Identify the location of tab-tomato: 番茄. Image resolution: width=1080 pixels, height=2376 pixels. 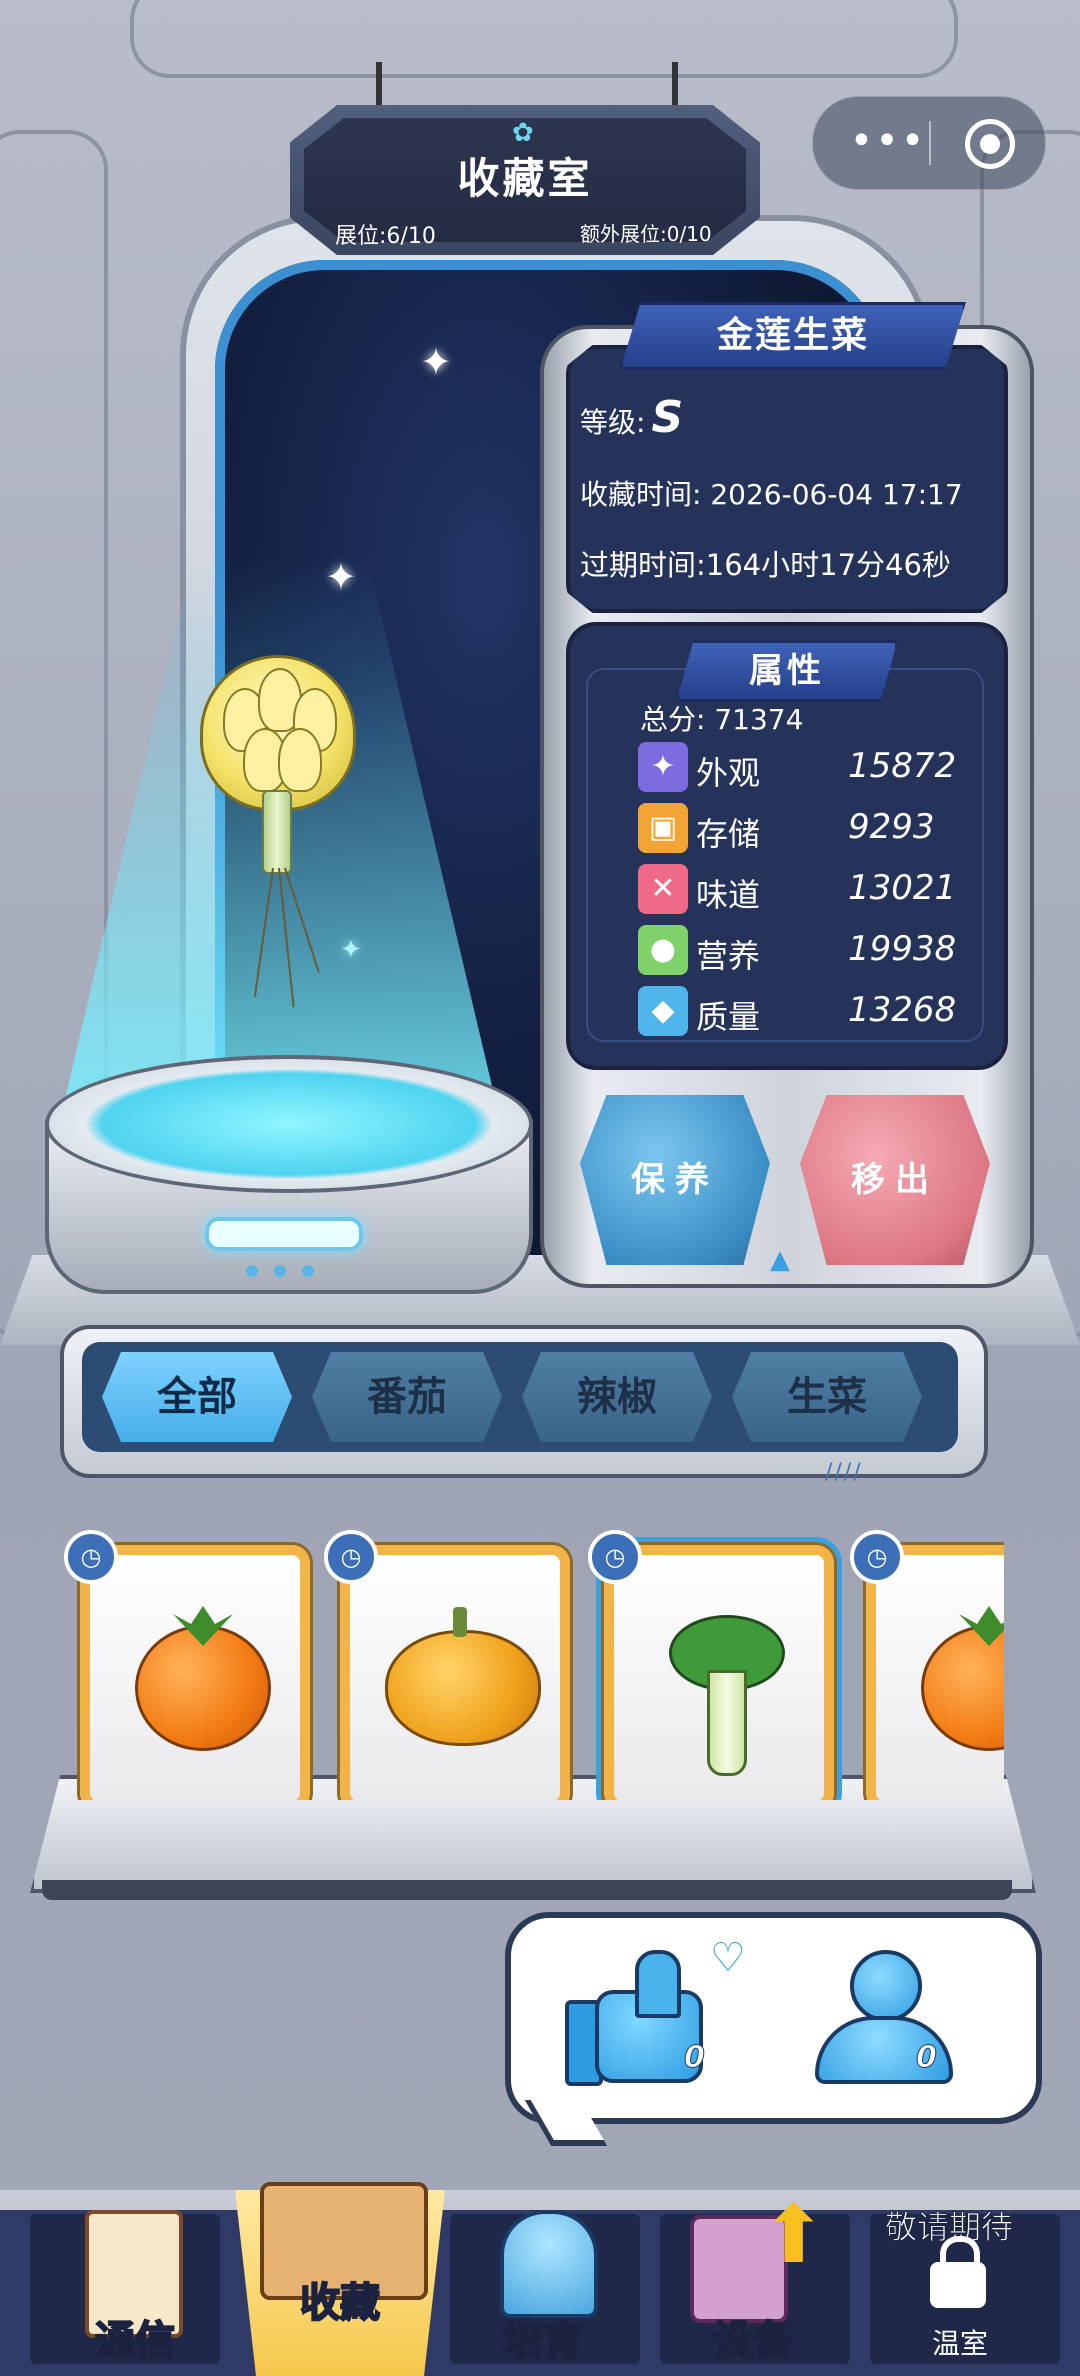
(407, 1397).